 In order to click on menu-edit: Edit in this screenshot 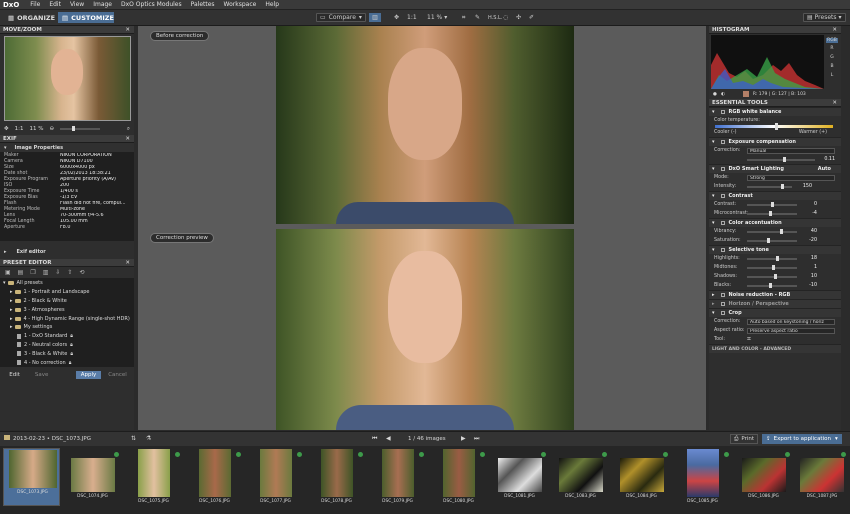, I will do `click(55, 4)`.